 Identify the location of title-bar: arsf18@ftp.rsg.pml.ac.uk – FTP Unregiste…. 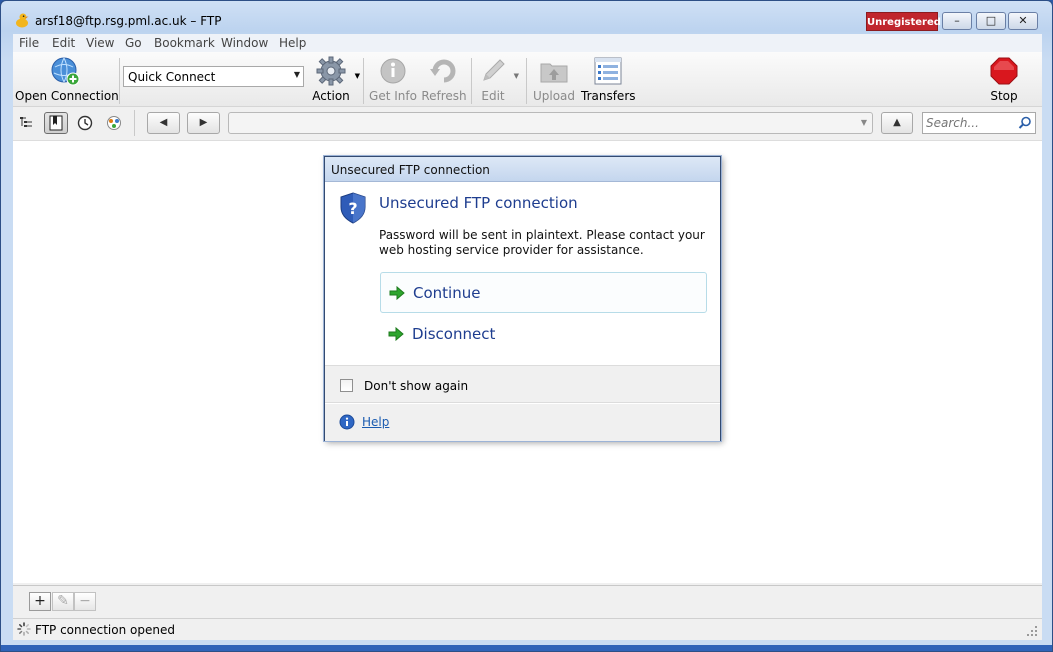
(526, 17).